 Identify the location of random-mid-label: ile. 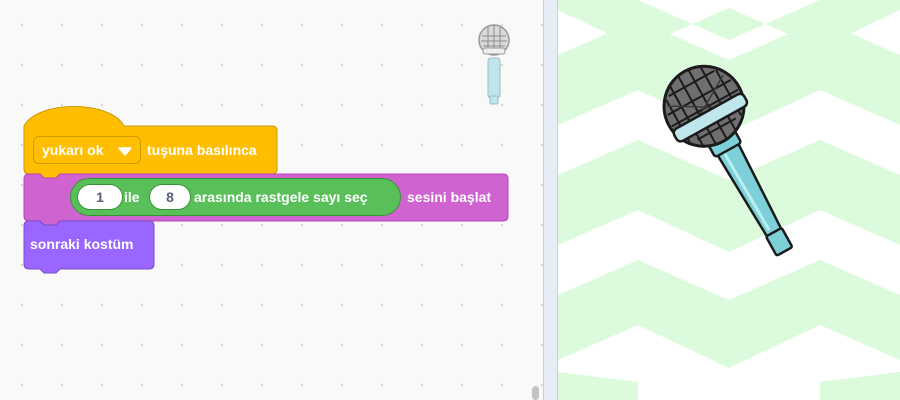
(132, 197).